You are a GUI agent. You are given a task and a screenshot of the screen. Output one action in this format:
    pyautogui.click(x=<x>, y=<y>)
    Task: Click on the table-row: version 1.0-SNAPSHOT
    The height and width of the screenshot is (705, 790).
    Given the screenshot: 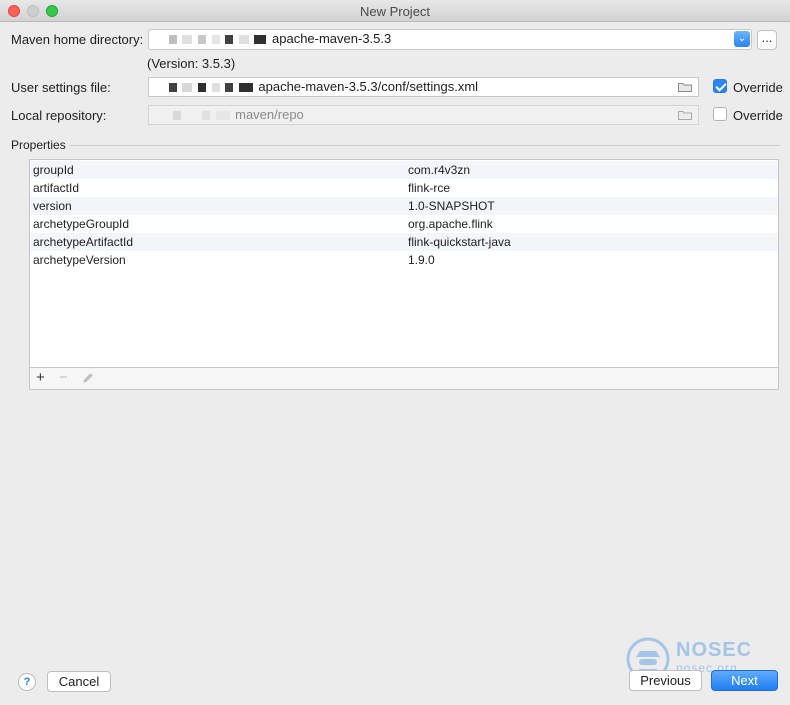 What is the action you would take?
    pyautogui.click(x=404, y=206)
    